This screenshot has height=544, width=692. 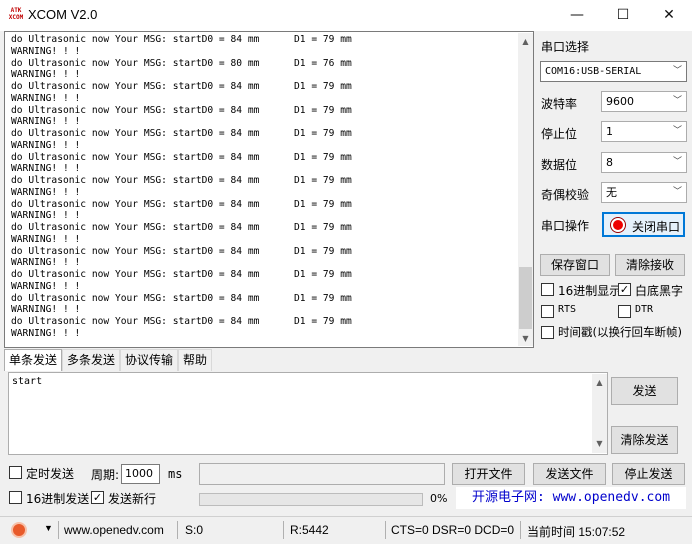 I want to click on save-window-button: 保存窗口, so click(x=575, y=265).